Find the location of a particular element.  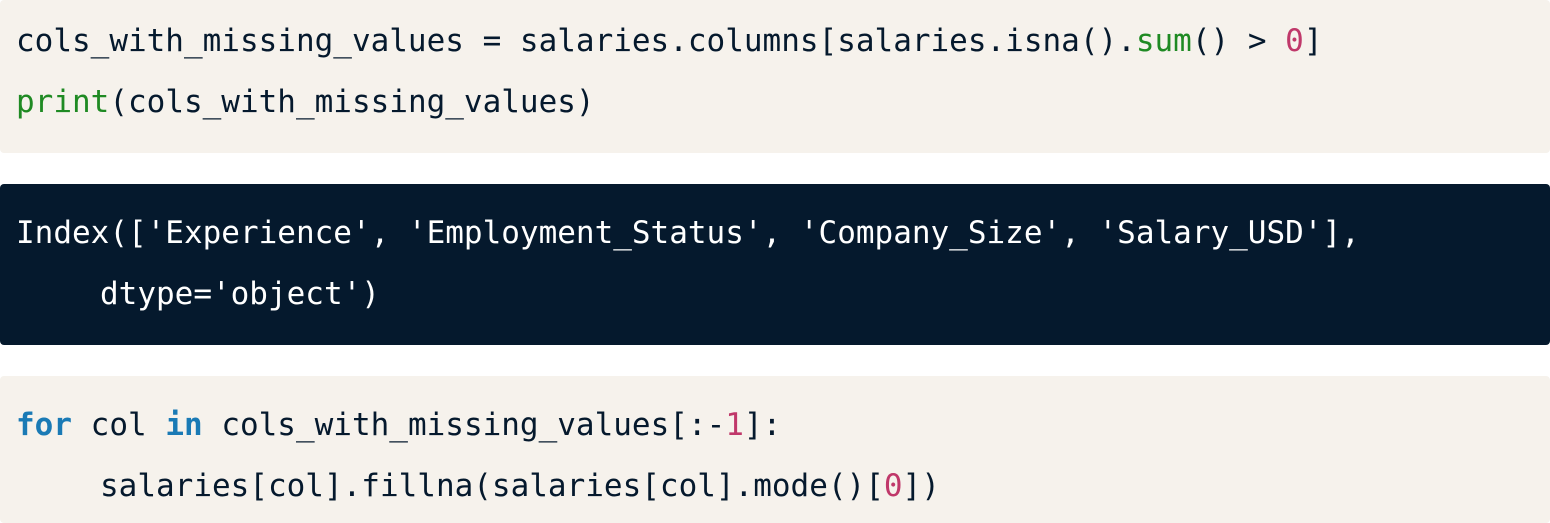

code-line-2: print(cols_with_missing_values) is located at coordinates (783, 102).